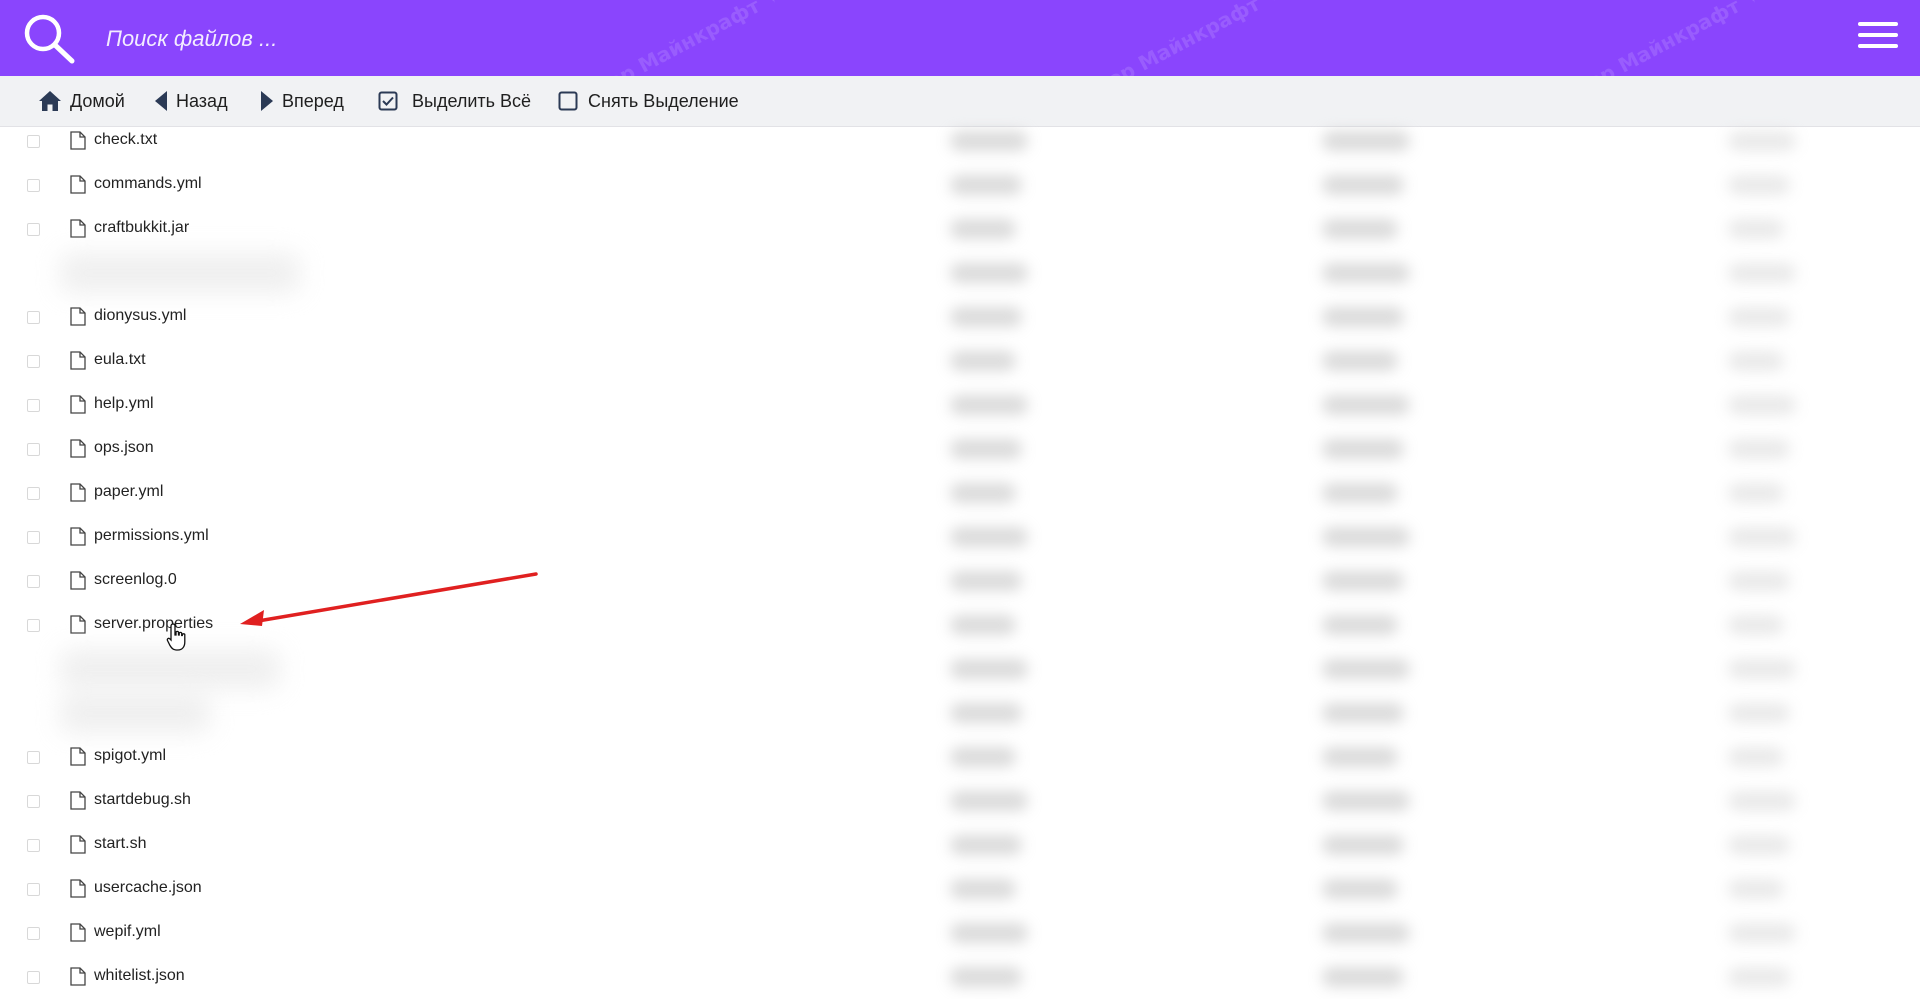 Image resolution: width=1920 pixels, height=999 pixels. Describe the element at coordinates (202, 100) in the screenshot. I see `back-label: Назад` at that location.